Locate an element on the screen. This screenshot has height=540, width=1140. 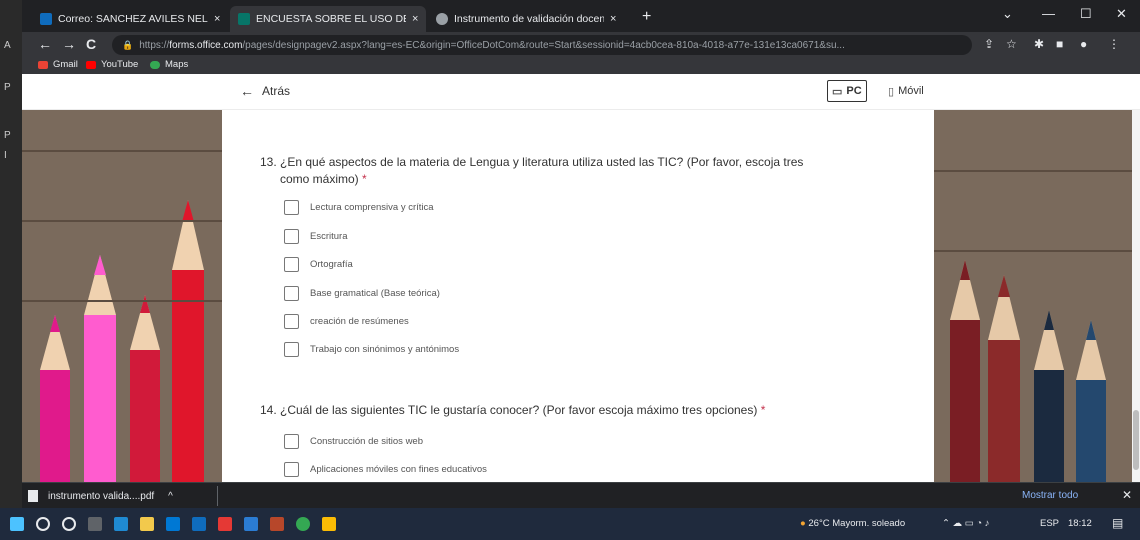
option-label: Ortografía is located at coordinates (331, 264).